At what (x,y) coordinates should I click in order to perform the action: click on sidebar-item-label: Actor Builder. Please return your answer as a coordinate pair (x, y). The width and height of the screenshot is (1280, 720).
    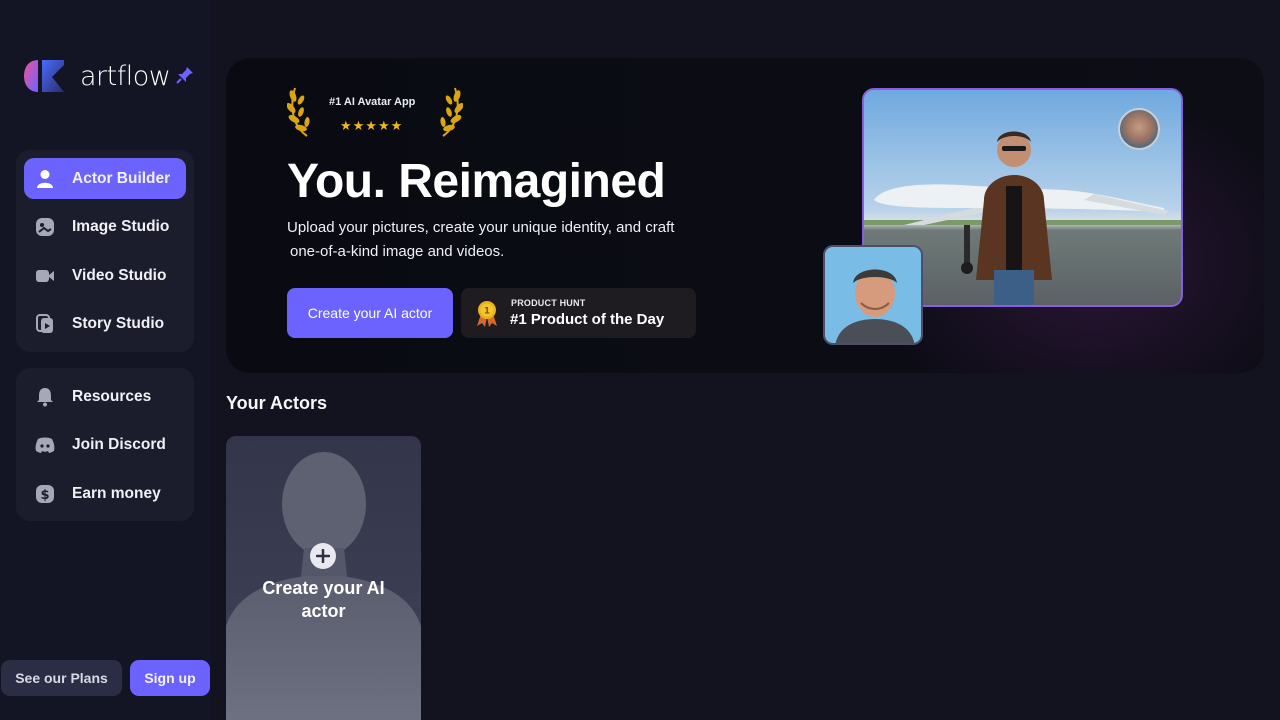
    Looking at the image, I should click on (121, 178).